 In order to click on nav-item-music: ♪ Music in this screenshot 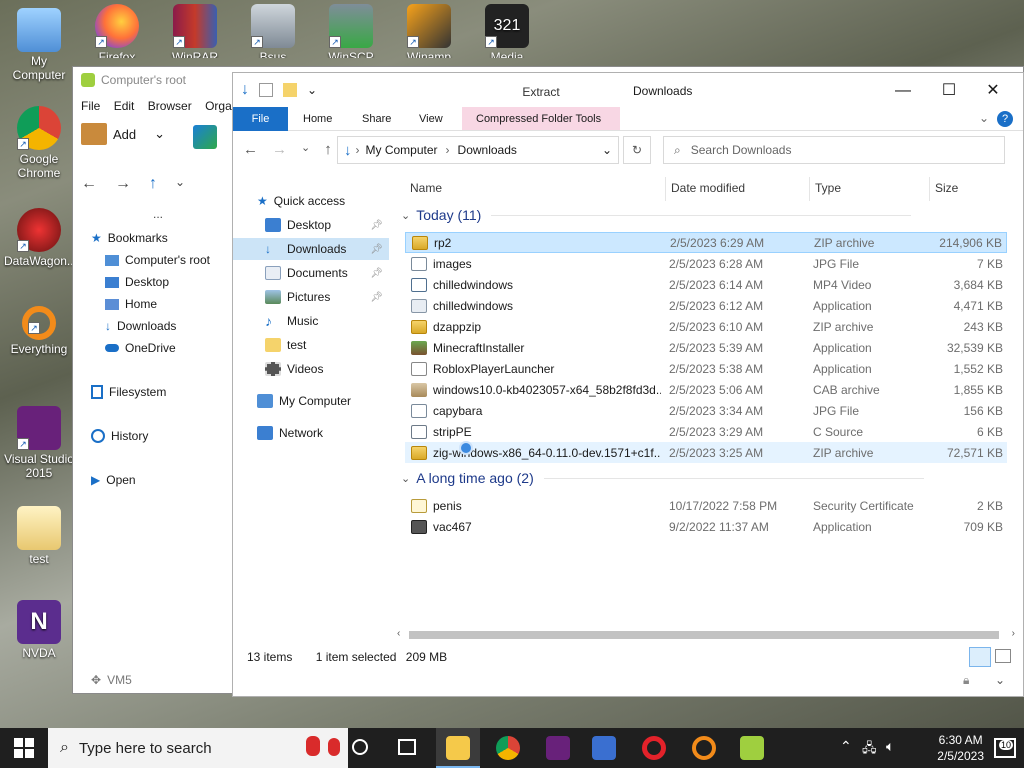, I will do `click(311, 321)`.